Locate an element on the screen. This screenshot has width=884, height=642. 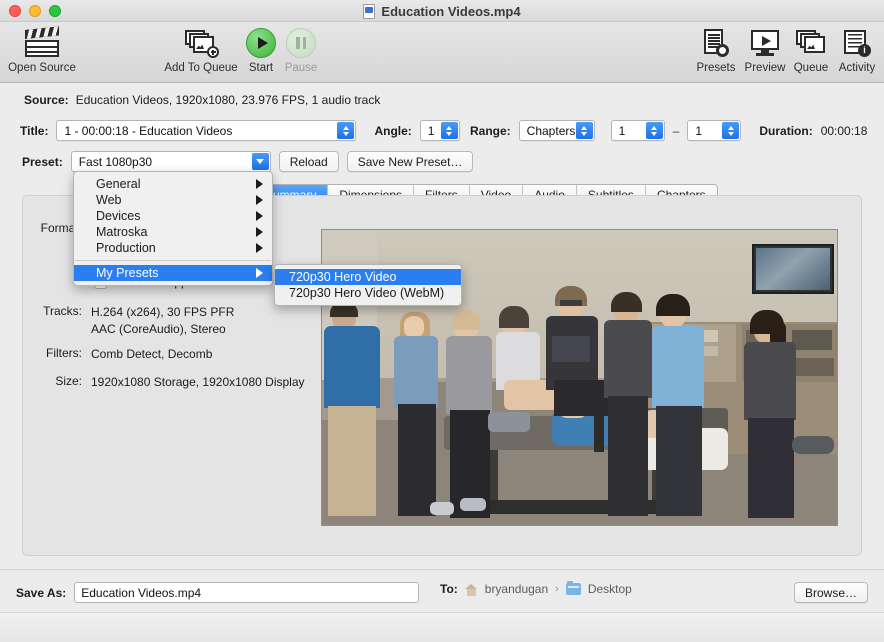
open-source-button: Open Source is located at coordinates (42, 50).